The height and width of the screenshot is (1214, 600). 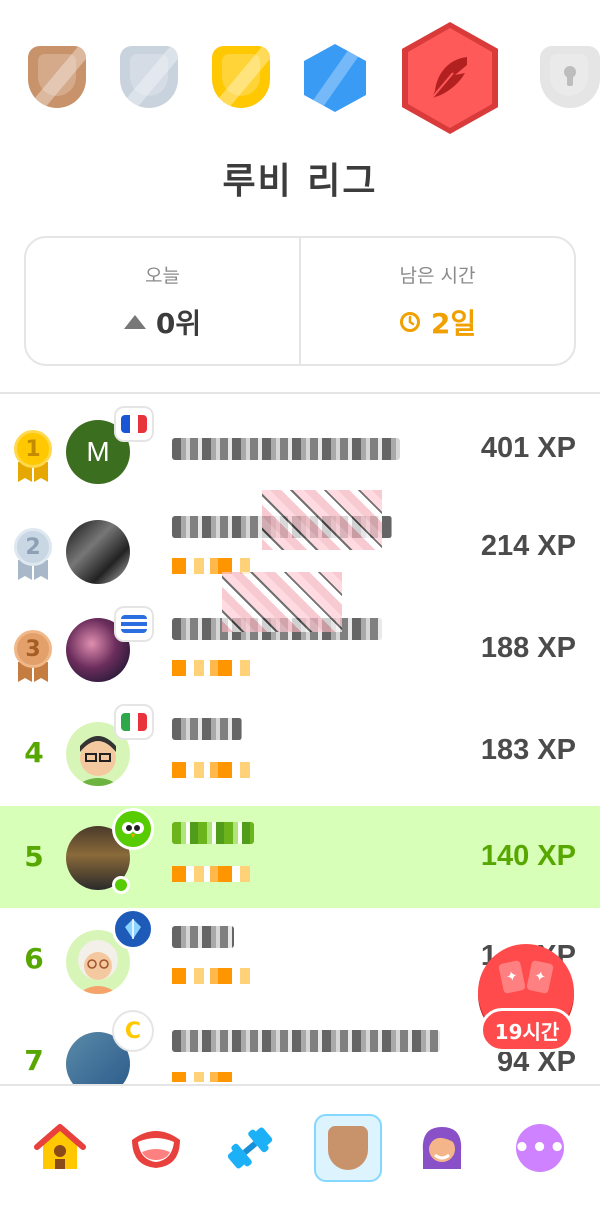 I want to click on rank-number: 7, so click(x=34, y=1060).